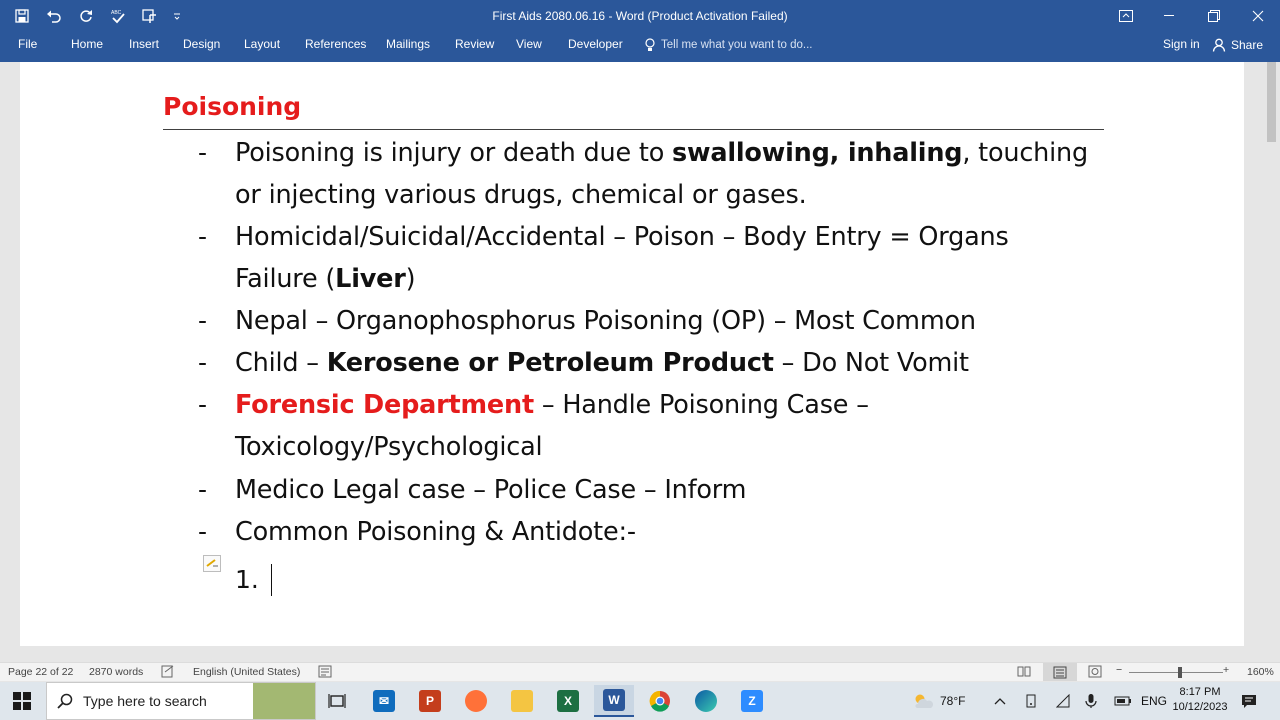 The image size is (1280, 720). I want to click on share-button: Share, so click(1237, 45).